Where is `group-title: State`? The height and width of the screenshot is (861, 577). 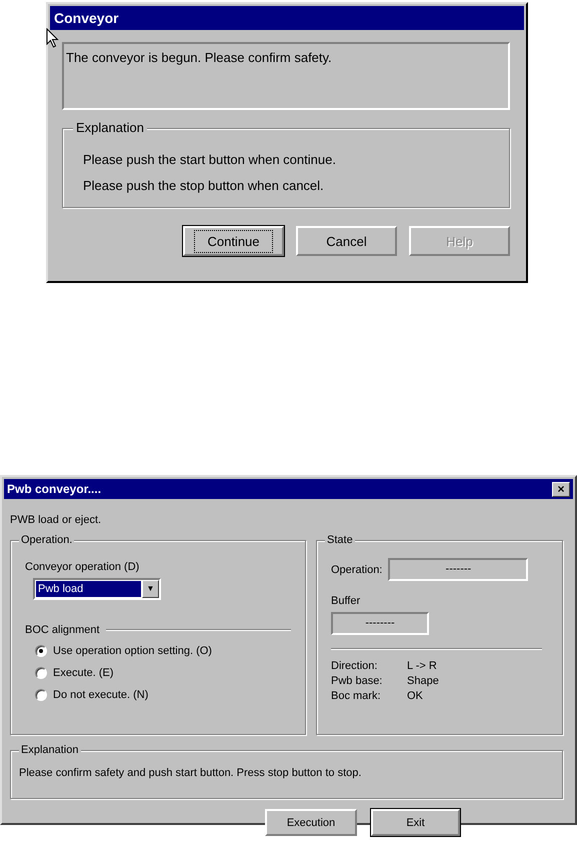 group-title: State is located at coordinates (340, 540).